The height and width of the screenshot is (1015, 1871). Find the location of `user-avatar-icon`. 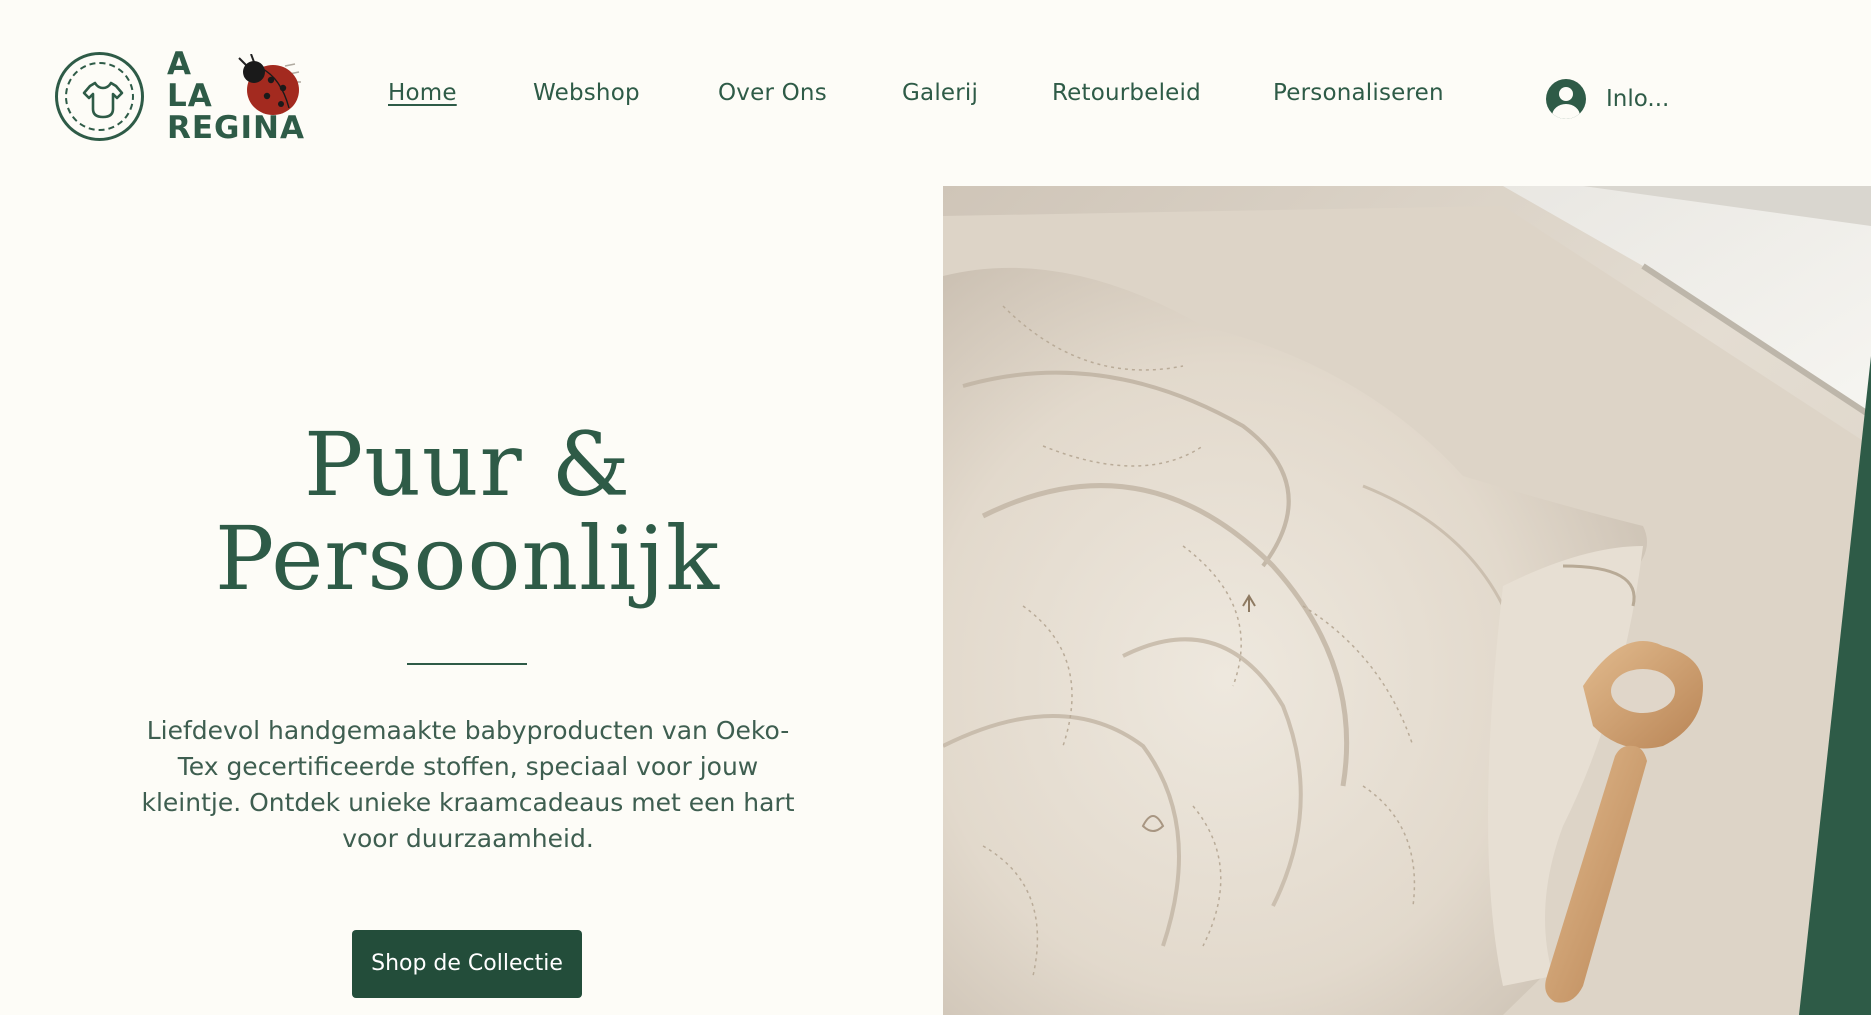

user-avatar-icon is located at coordinates (1566, 99).